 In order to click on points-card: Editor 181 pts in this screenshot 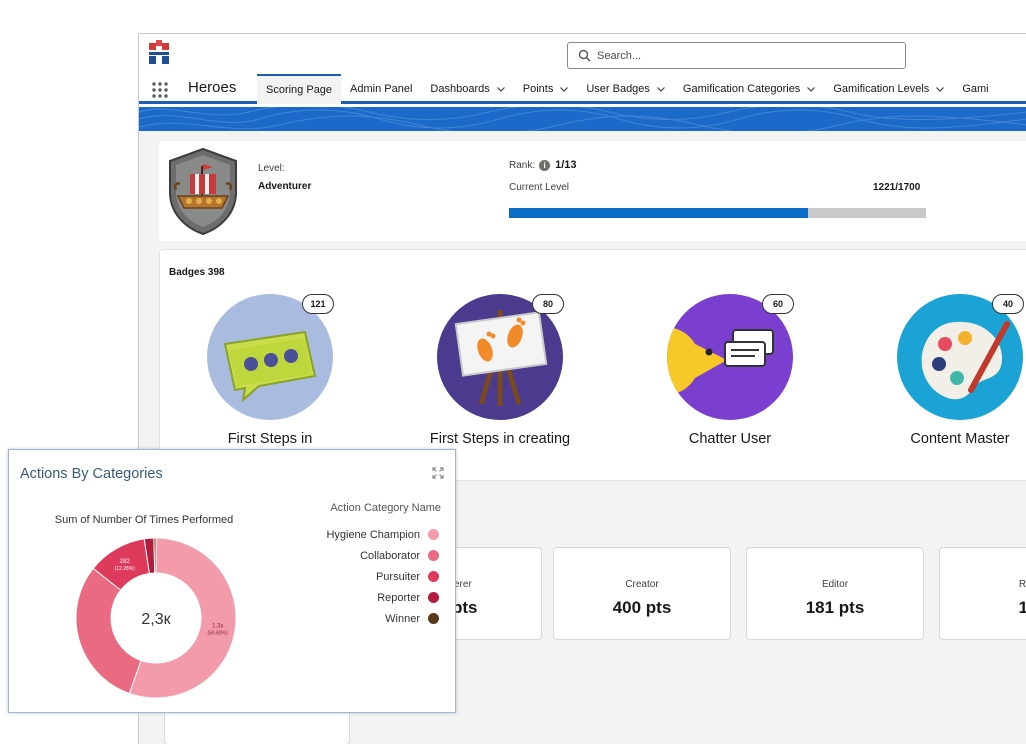, I will do `click(835, 593)`.